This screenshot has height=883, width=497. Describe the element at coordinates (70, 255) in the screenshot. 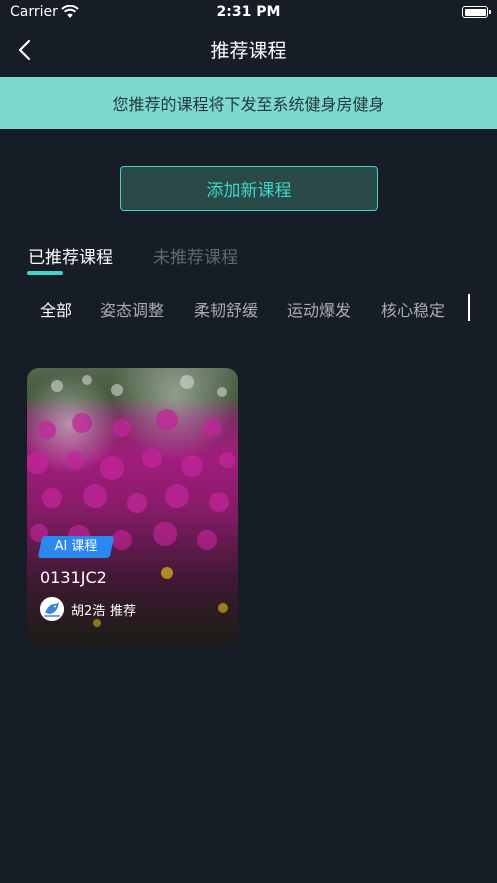

I see `tab-recommended: 已推荐课程` at that location.